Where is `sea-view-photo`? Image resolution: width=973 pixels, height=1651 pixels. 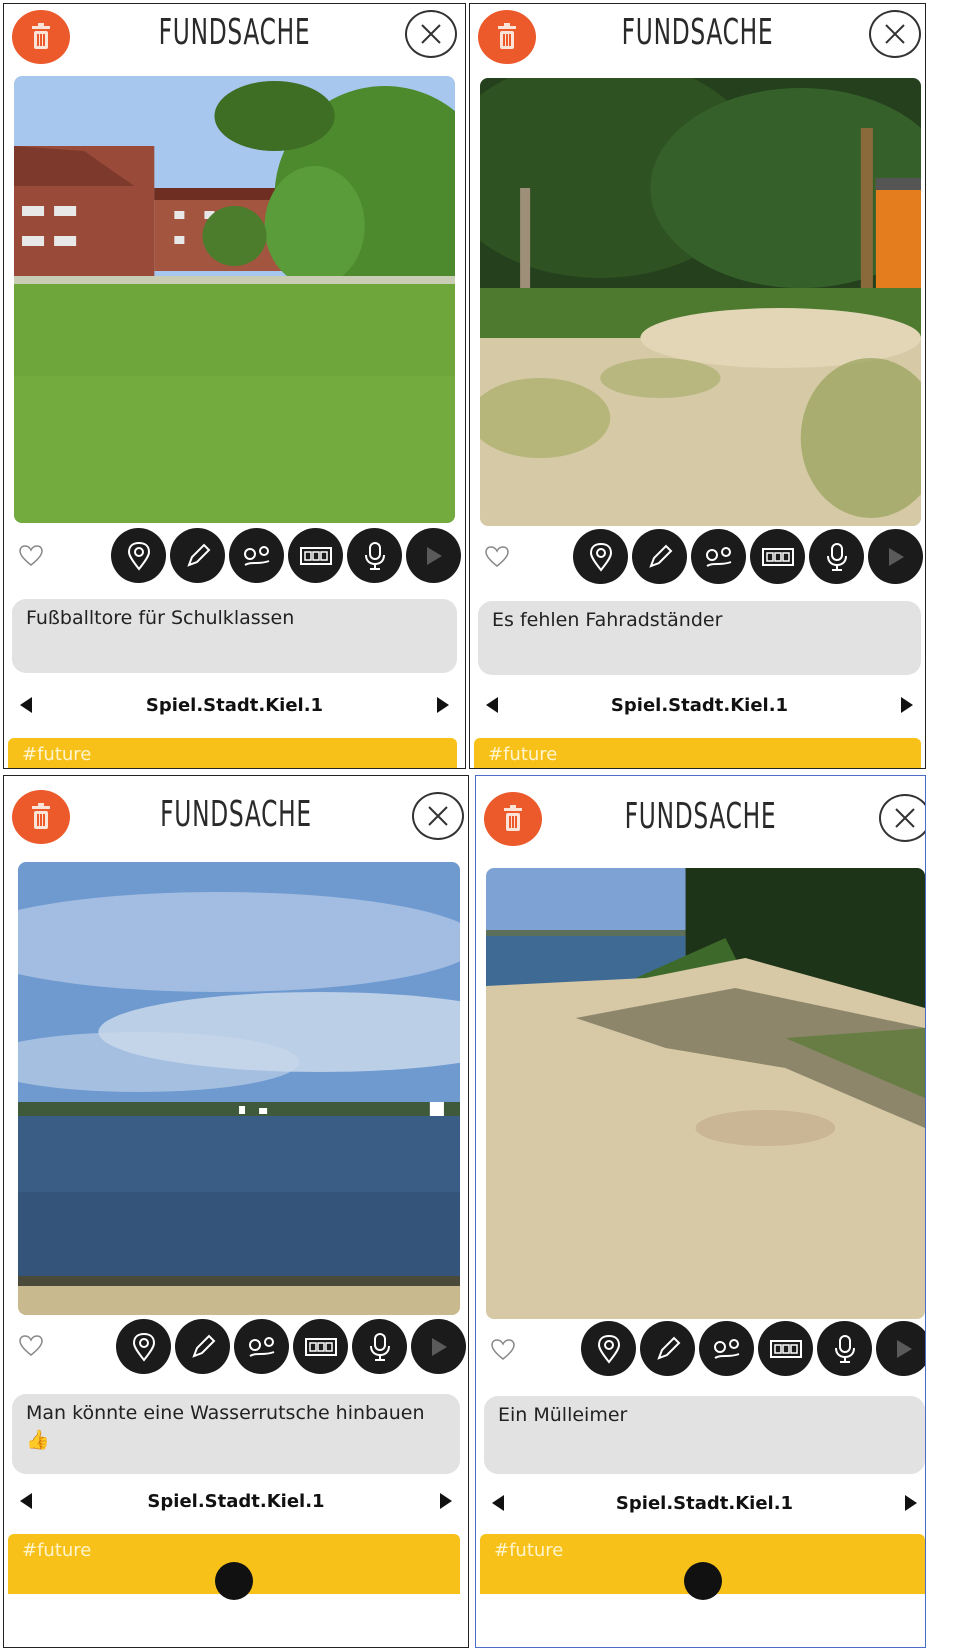
sea-view-photo is located at coordinates (239, 1088).